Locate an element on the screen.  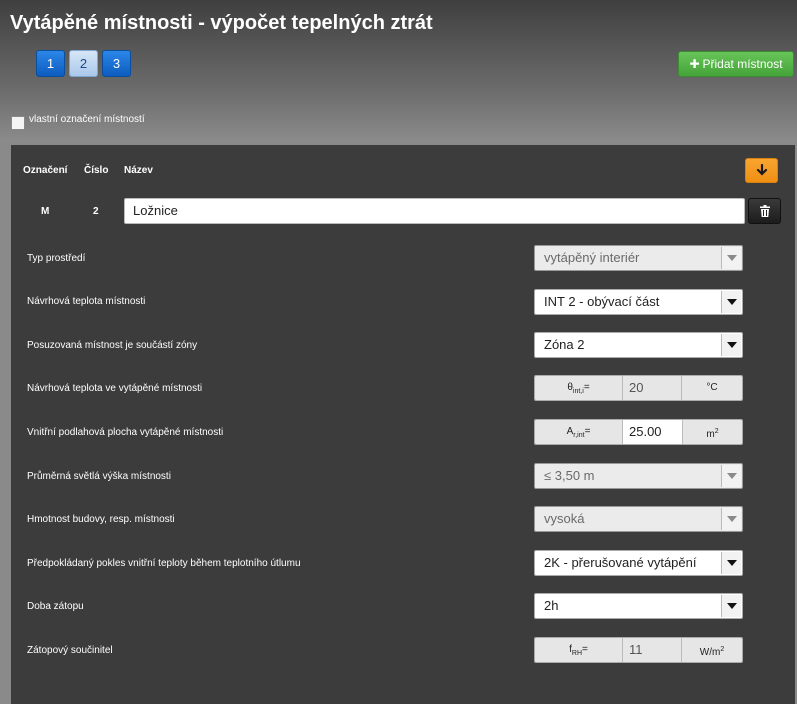
temp-drop-value: 2K - přerušované vytápění is located at coordinates (620, 562).